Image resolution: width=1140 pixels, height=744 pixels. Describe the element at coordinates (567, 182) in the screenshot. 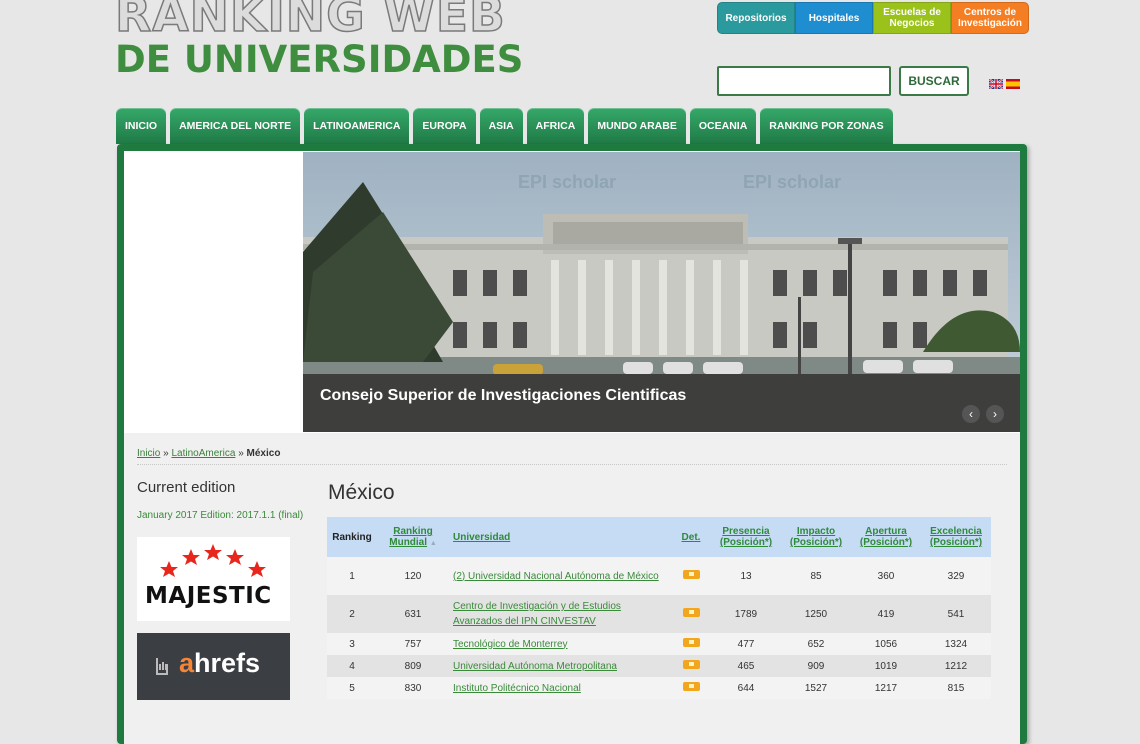

I see `watermark-left: EPI scholar` at that location.